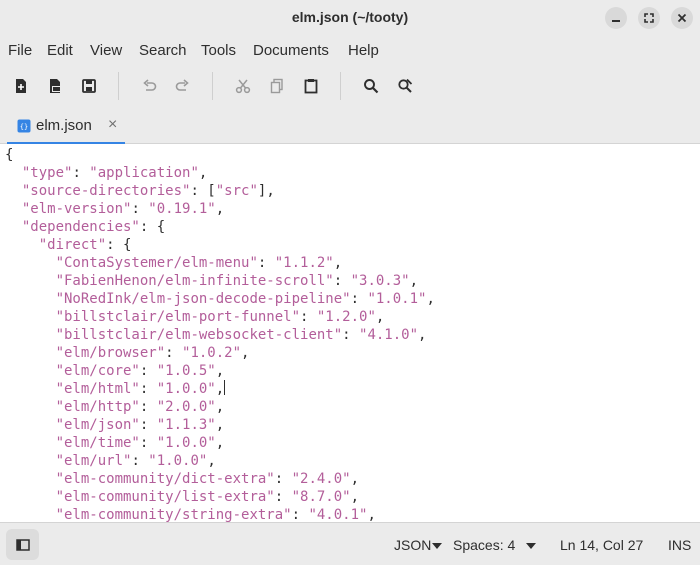 Image resolution: width=700 pixels, height=565 pixels. What do you see at coordinates (140, 407) in the screenshot?
I see `code-line: "elm/http": "2.0.0",` at bounding box center [140, 407].